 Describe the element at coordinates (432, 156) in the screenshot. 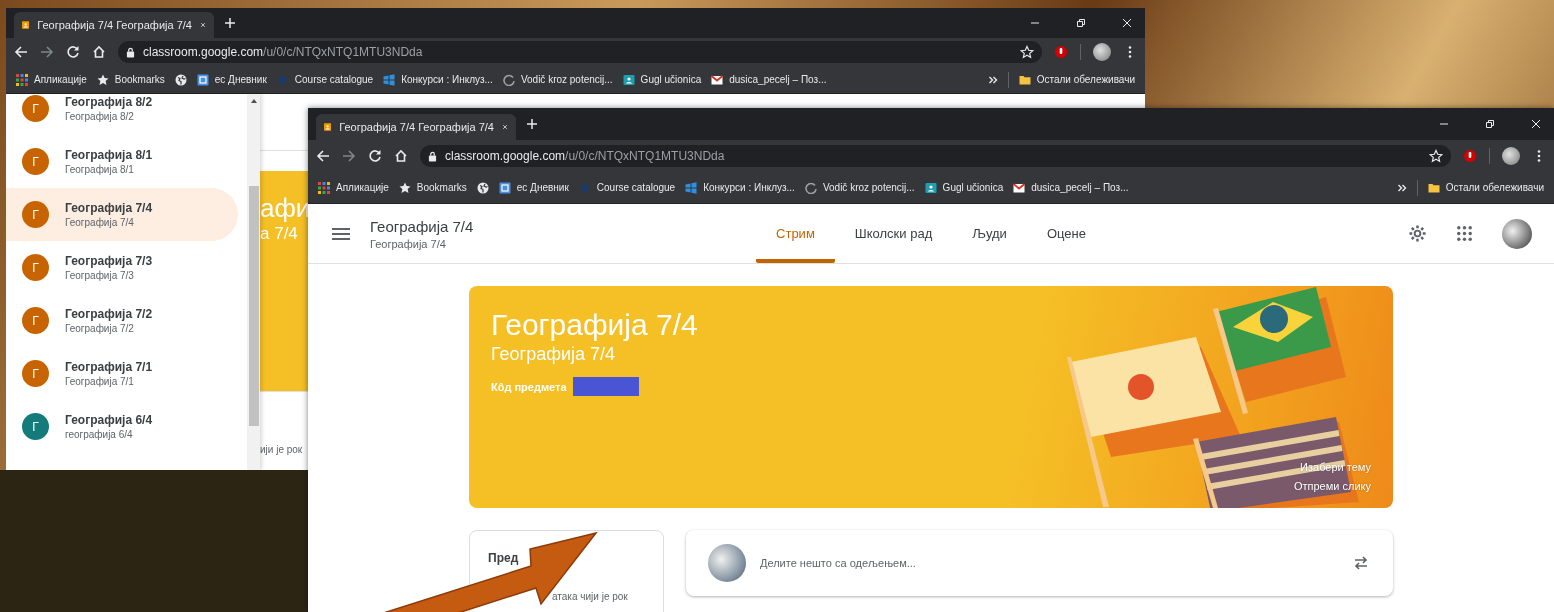

I see `lock-icon` at that location.